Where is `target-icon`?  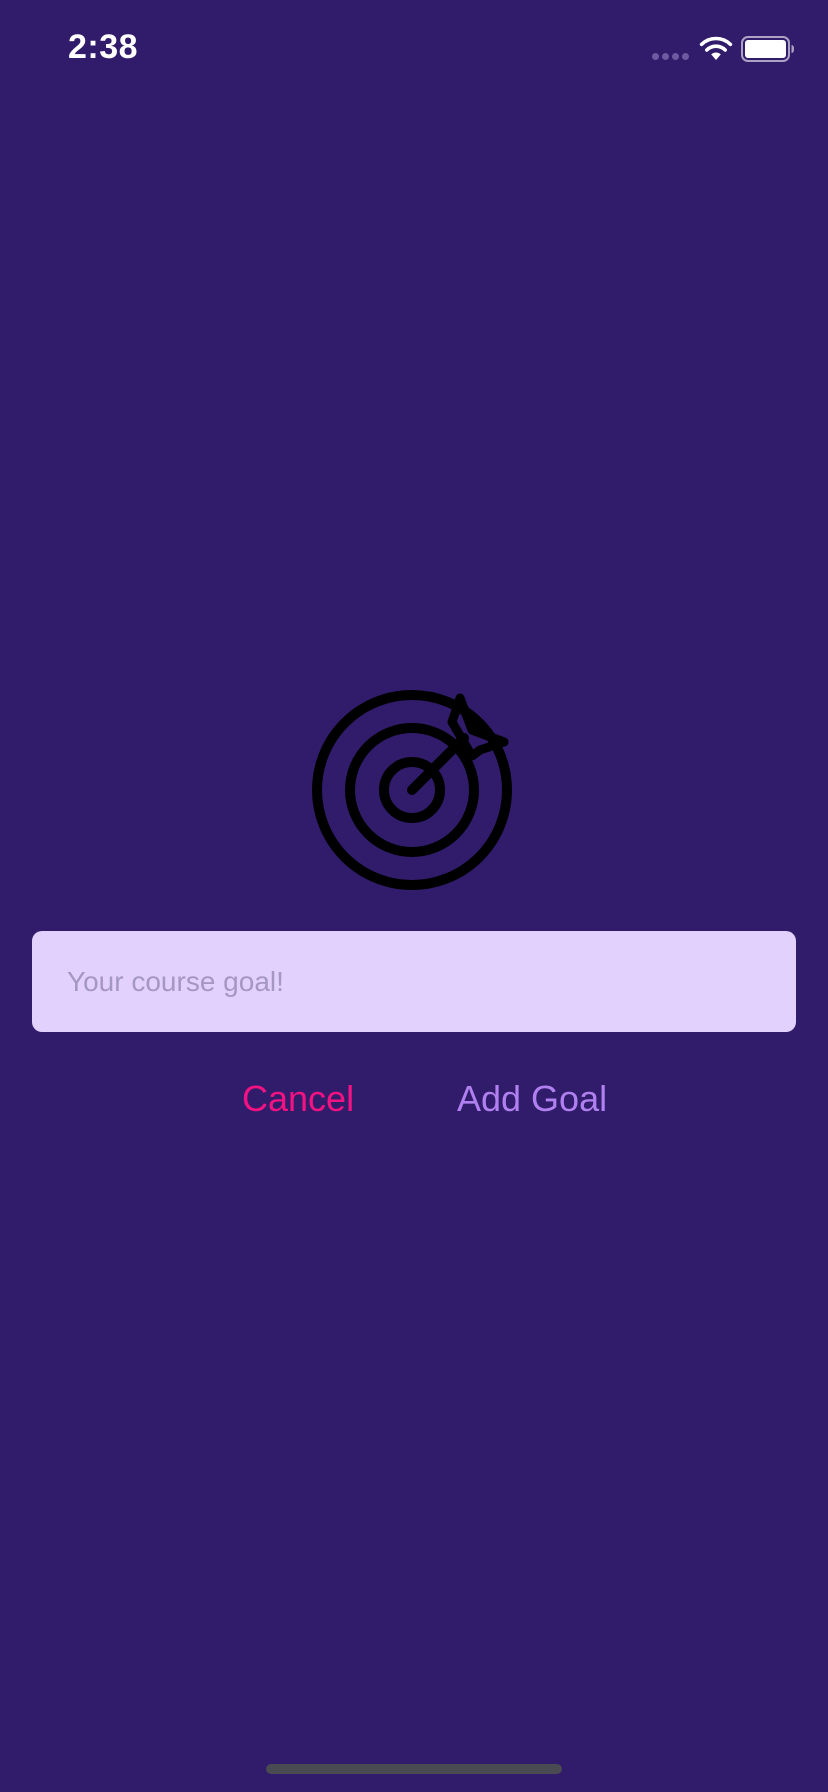
target-icon is located at coordinates (412, 790).